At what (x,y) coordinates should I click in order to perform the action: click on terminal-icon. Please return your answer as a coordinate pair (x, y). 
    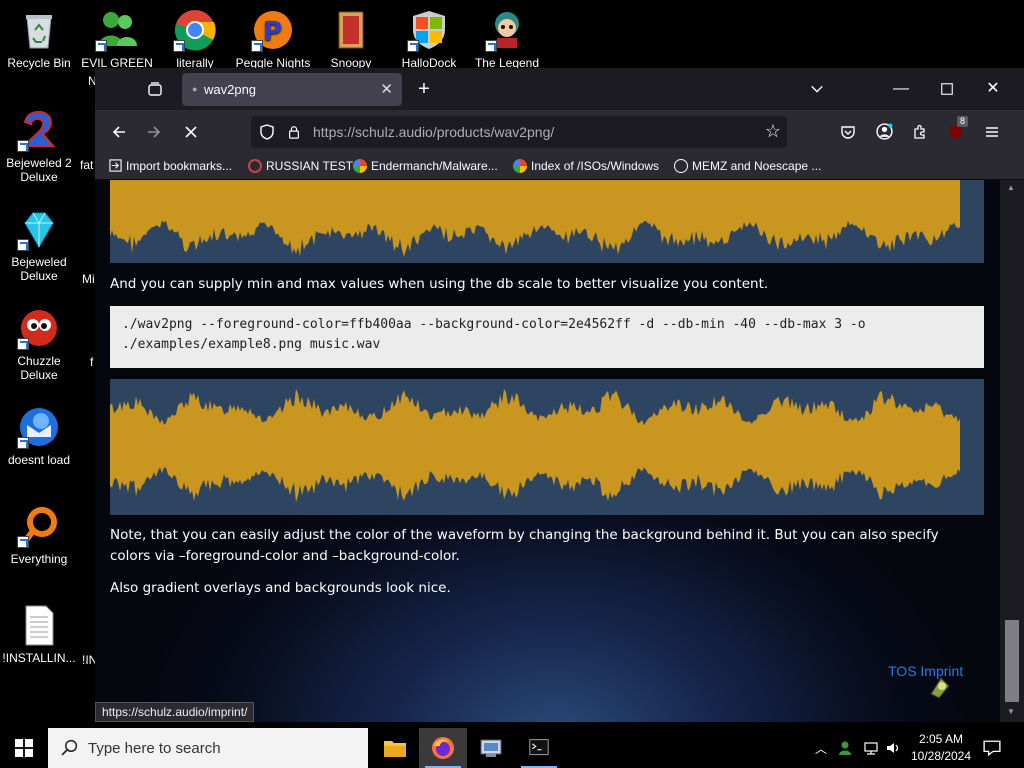
    Looking at the image, I should click on (539, 747).